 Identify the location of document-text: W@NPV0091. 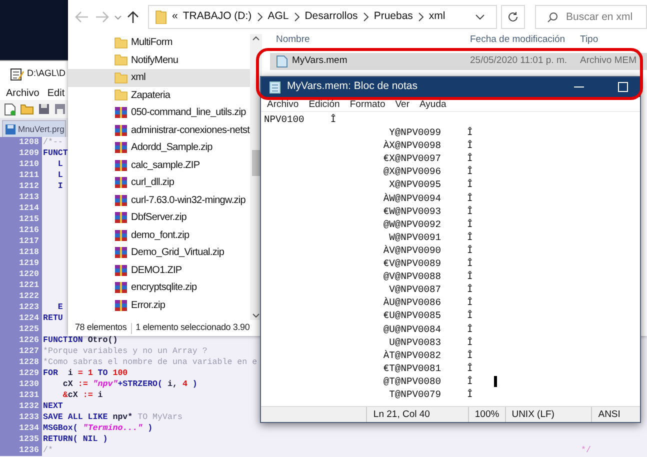
(414, 237).